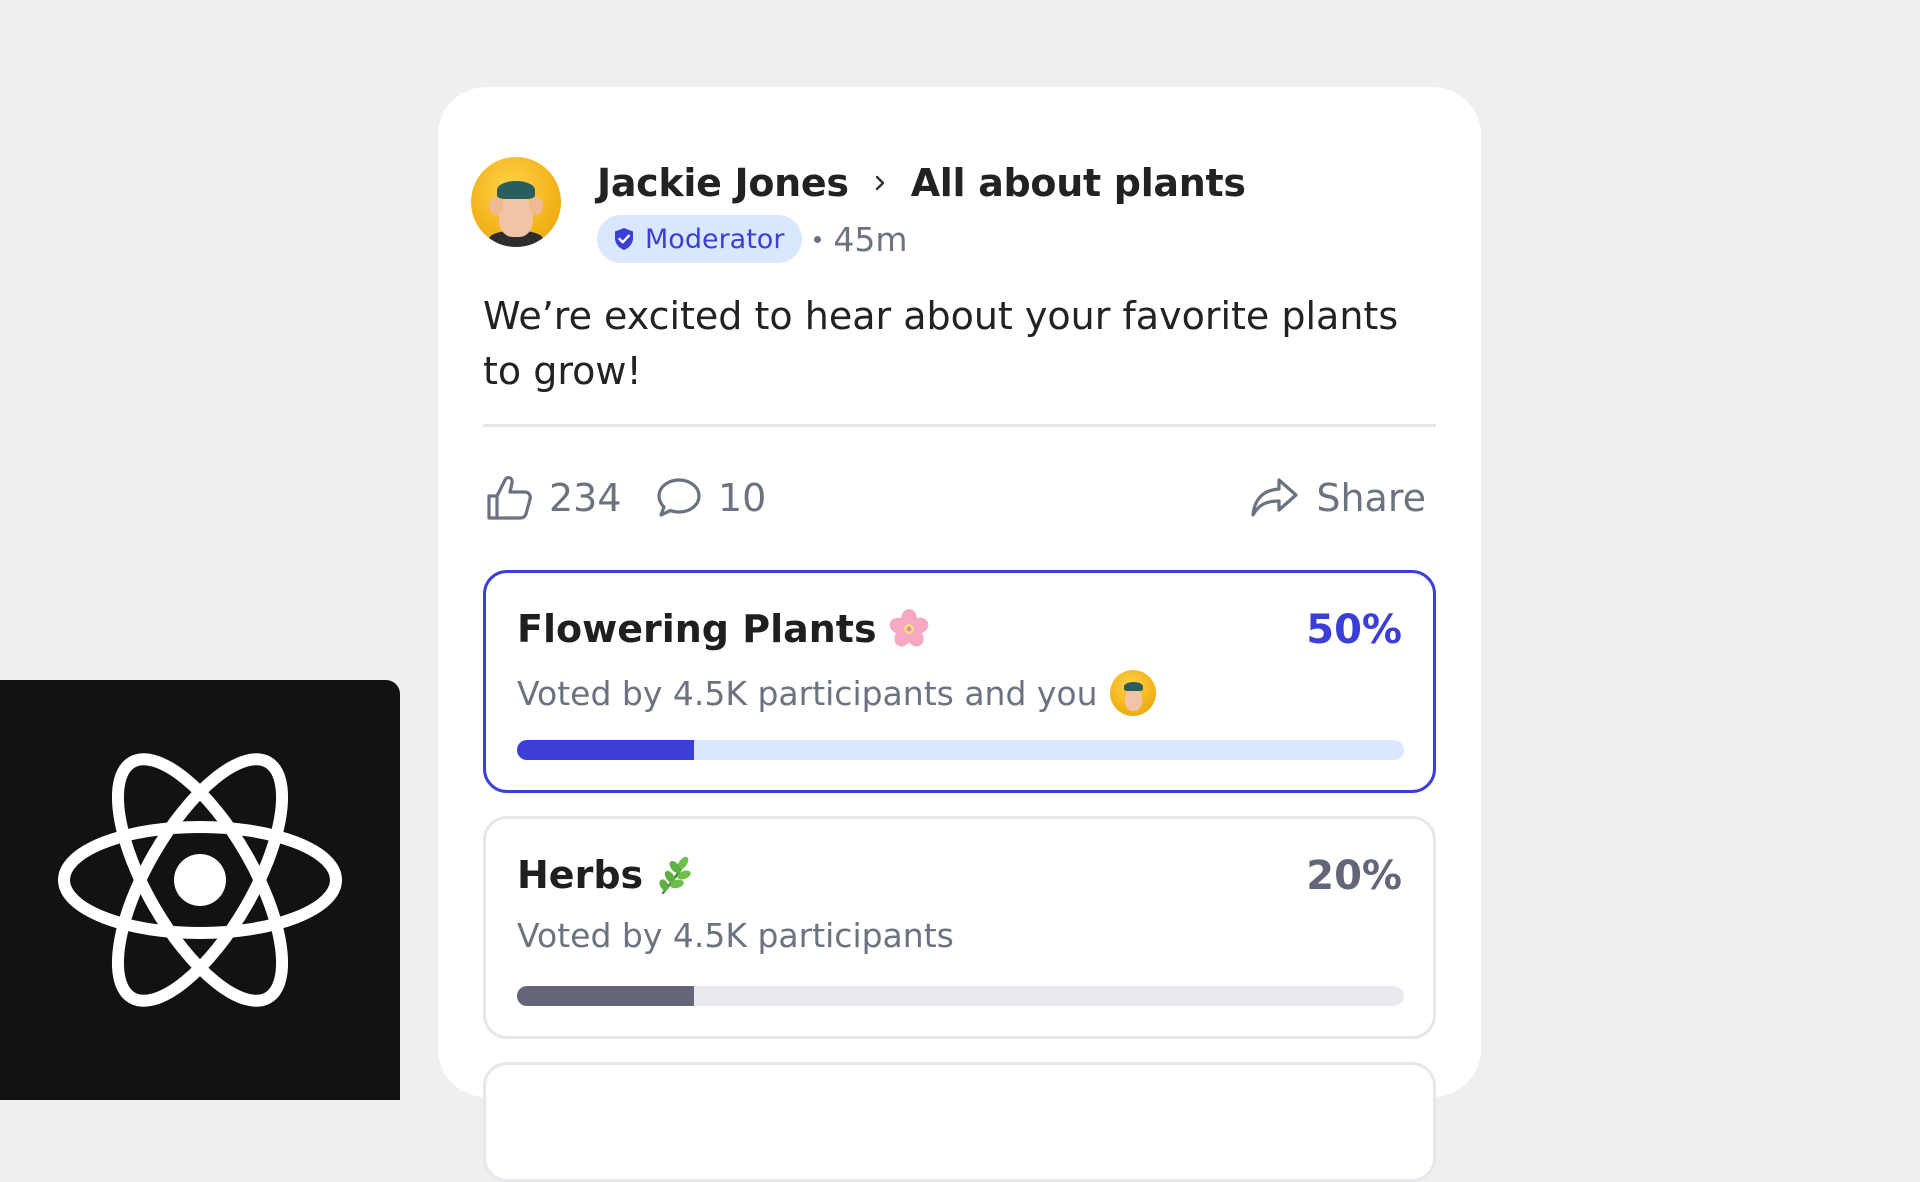 The height and width of the screenshot is (1182, 1920). What do you see at coordinates (200, 880) in the screenshot?
I see `react-logo-icon` at bounding box center [200, 880].